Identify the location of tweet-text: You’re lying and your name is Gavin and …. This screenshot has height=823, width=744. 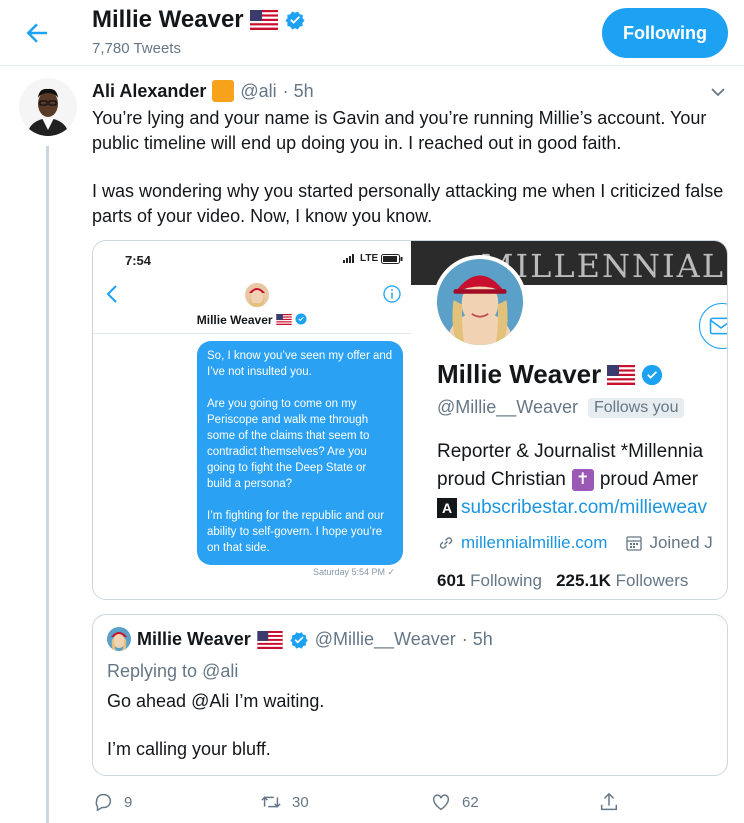
(412, 167).